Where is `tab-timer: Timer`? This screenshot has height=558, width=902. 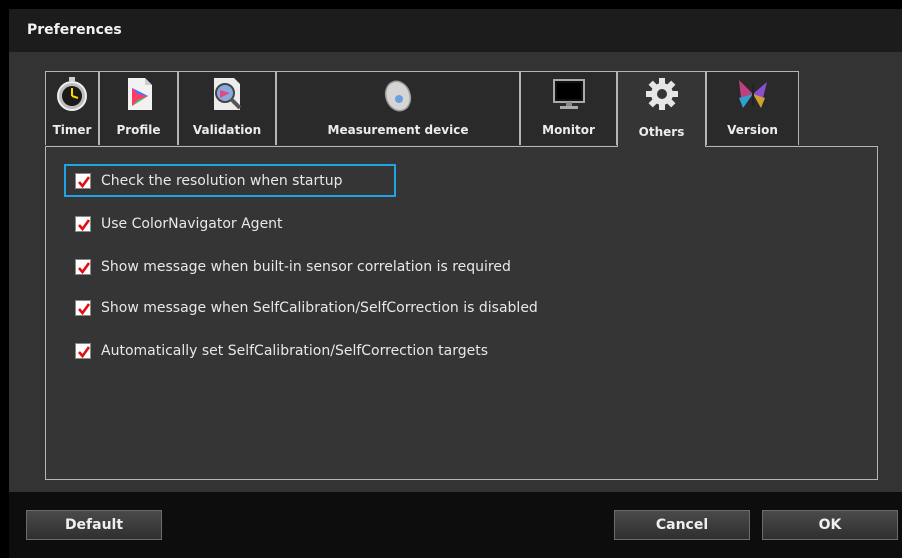
tab-timer: Timer is located at coordinates (72, 108).